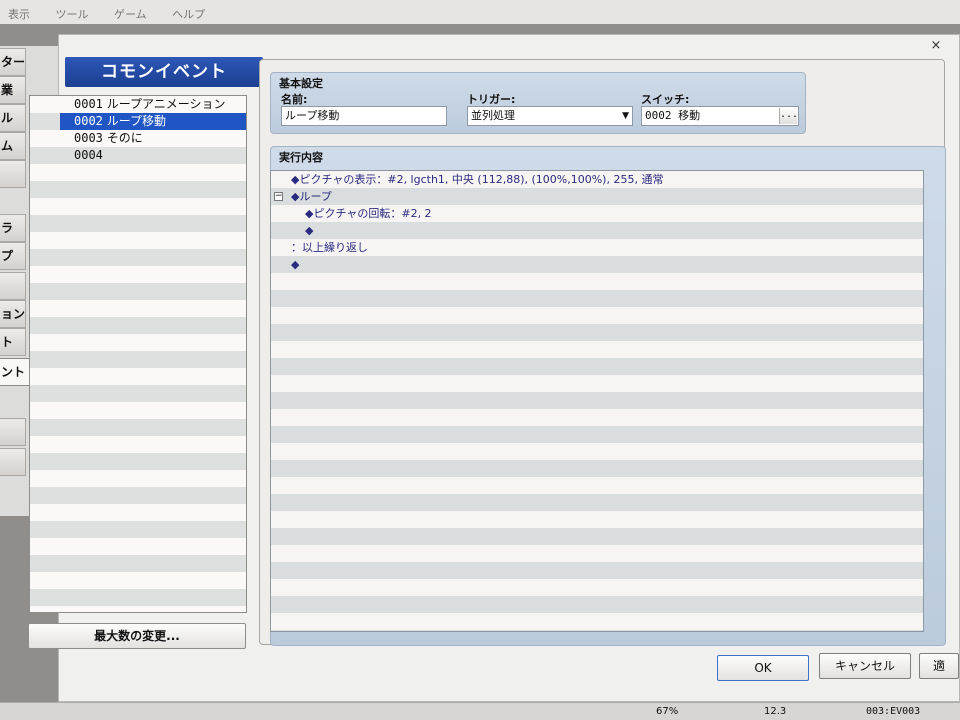 The height and width of the screenshot is (720, 960). Describe the element at coordinates (13, 228) in the screenshot. I see `tab-enemies: ラ` at that location.